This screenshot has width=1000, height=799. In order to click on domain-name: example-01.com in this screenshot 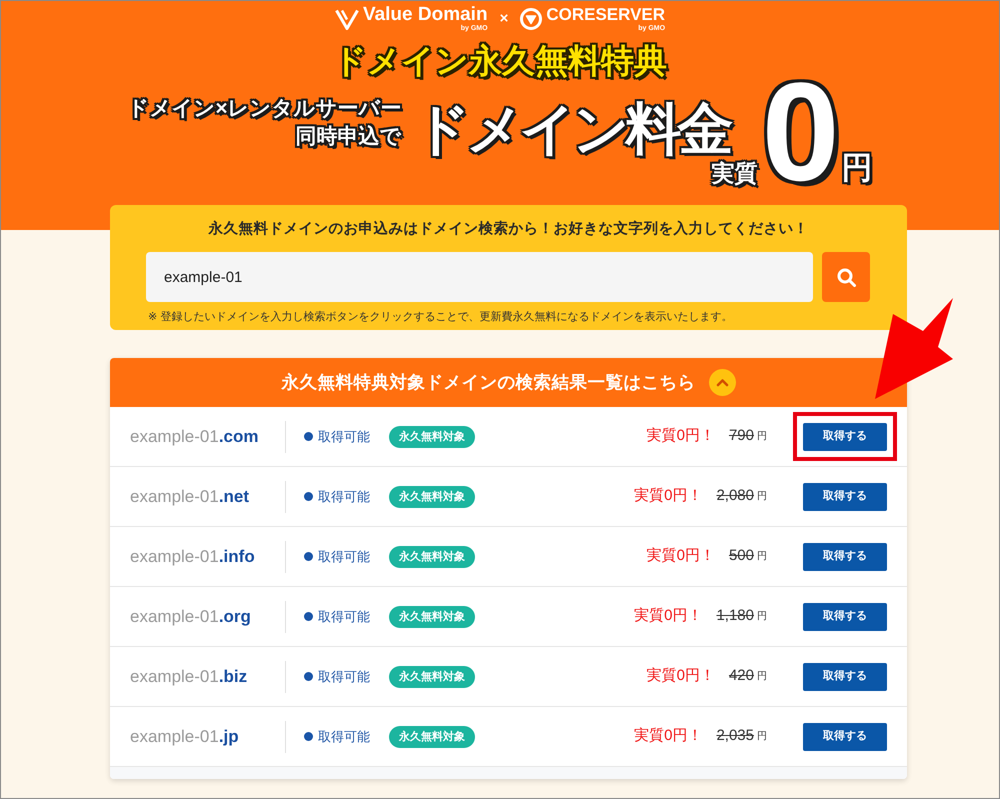, I will do `click(195, 437)`.